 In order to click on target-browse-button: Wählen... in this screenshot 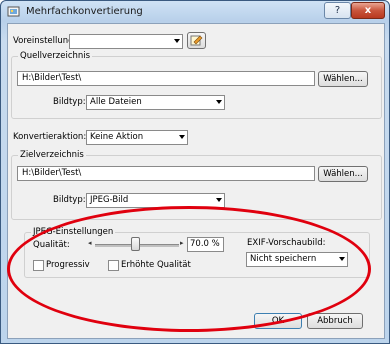, I will do `click(343, 174)`.